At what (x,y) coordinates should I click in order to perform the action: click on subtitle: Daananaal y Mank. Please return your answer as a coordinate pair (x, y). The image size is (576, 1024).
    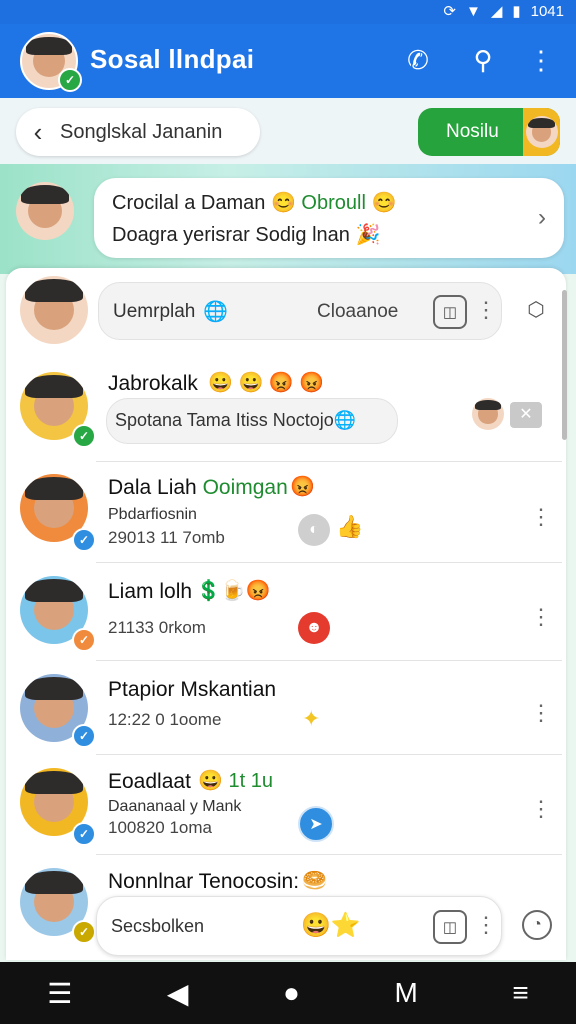
    Looking at the image, I should click on (175, 806).